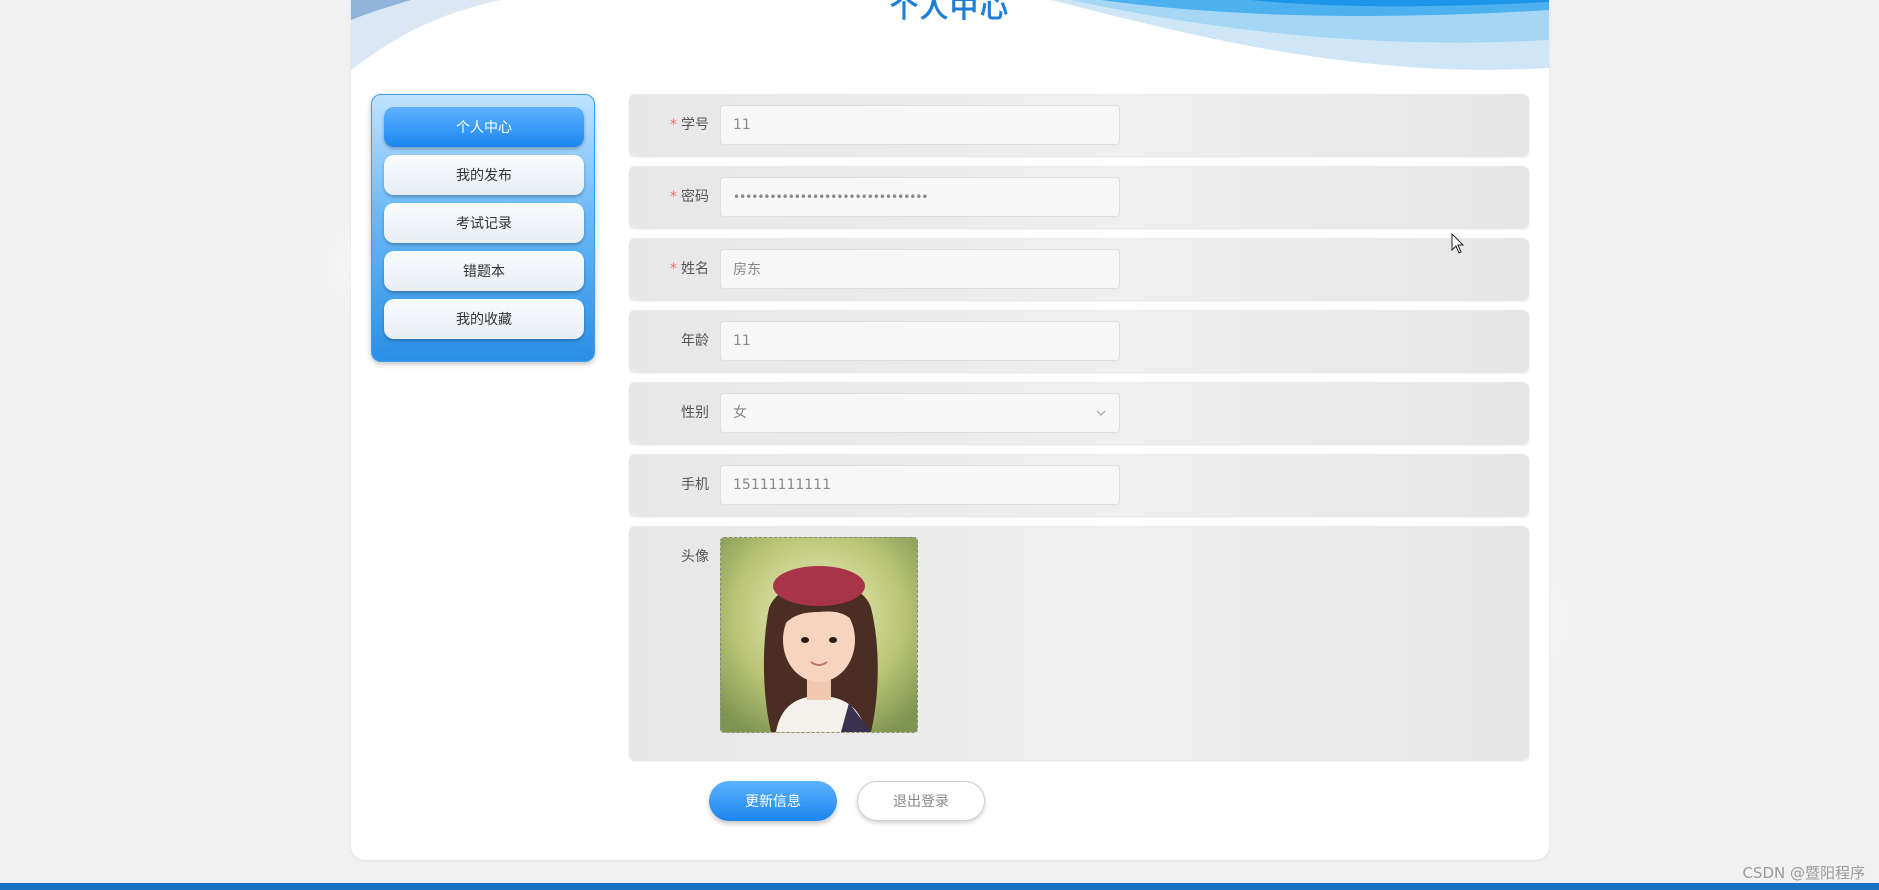 Image resolution: width=1879 pixels, height=890 pixels. Describe the element at coordinates (773, 801) in the screenshot. I see `update-info-button: 更新信息` at that location.